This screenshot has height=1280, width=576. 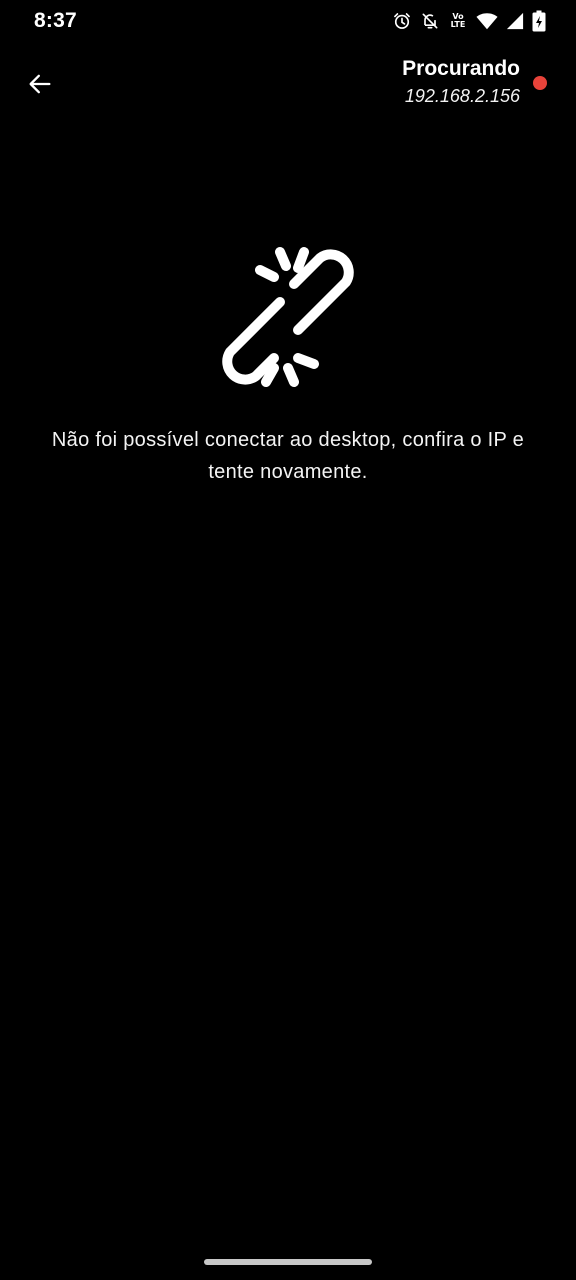 I want to click on broken-link-icon, so click(x=288, y=317).